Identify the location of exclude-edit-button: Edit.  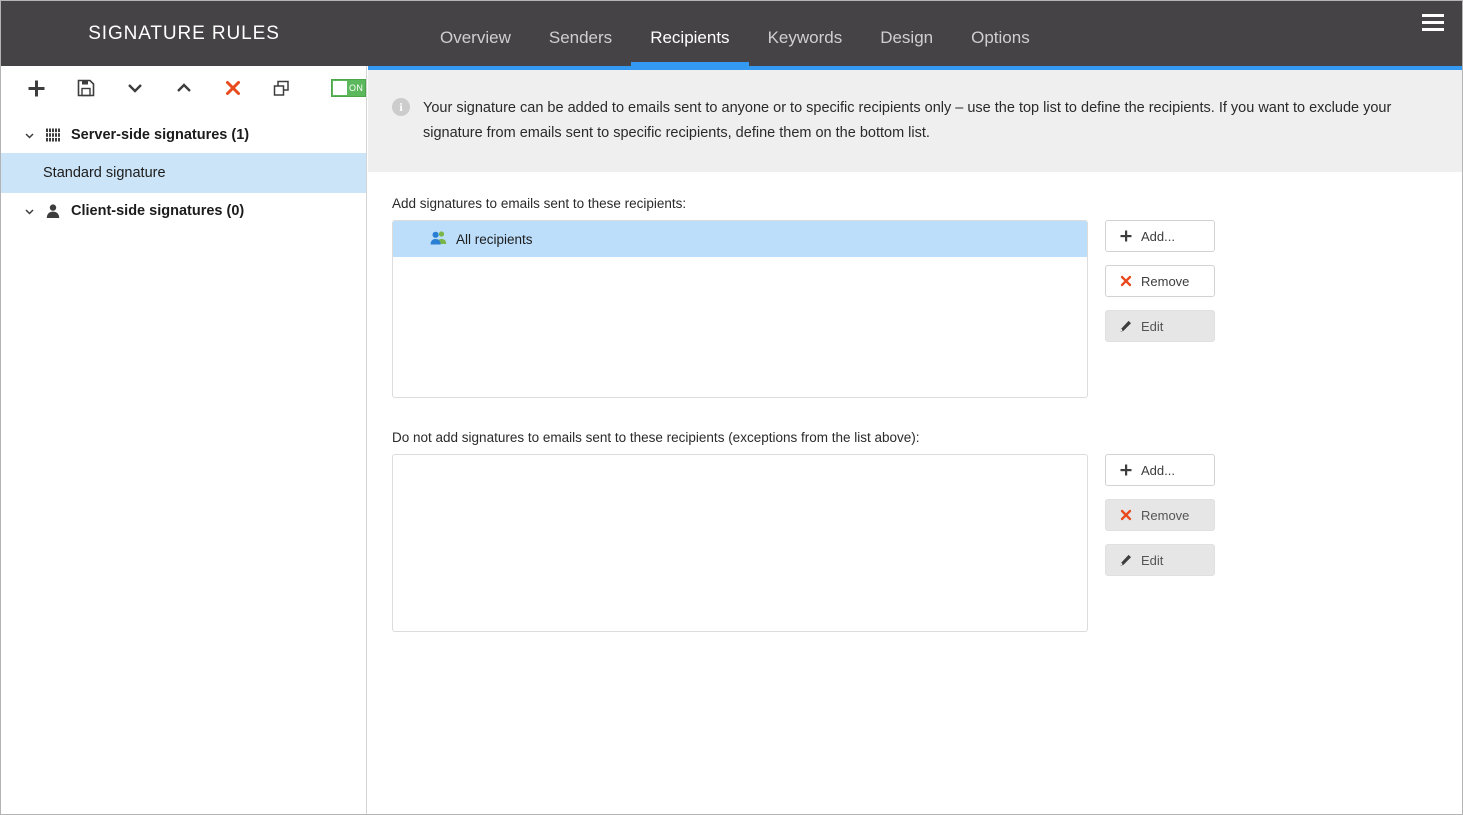
(1160, 560).